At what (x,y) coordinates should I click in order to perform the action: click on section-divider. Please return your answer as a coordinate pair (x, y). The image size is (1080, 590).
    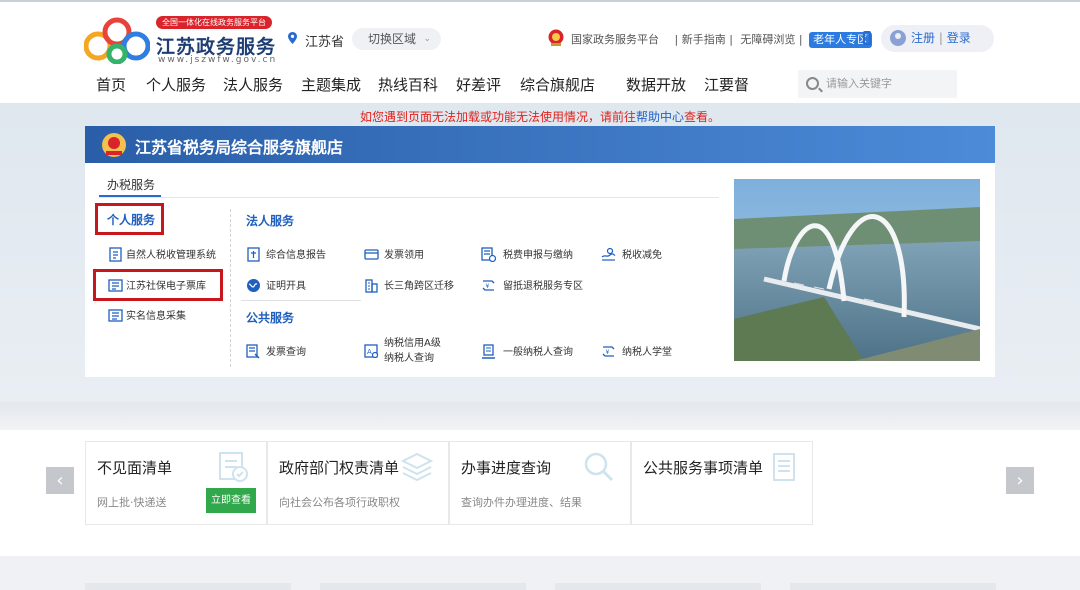
    Looking at the image, I should click on (301, 300).